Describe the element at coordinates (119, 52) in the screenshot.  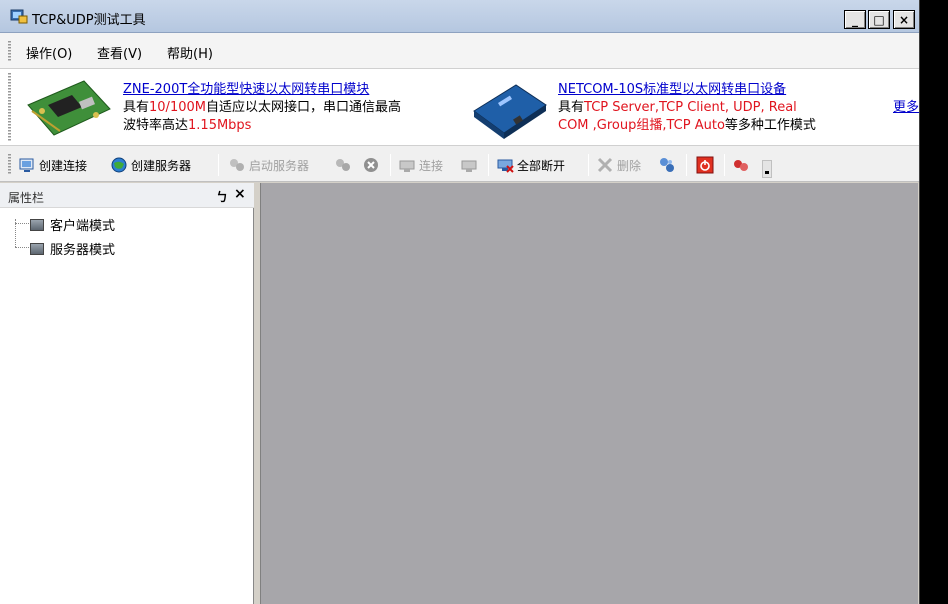
I see `menu-view: 查看(V)` at that location.